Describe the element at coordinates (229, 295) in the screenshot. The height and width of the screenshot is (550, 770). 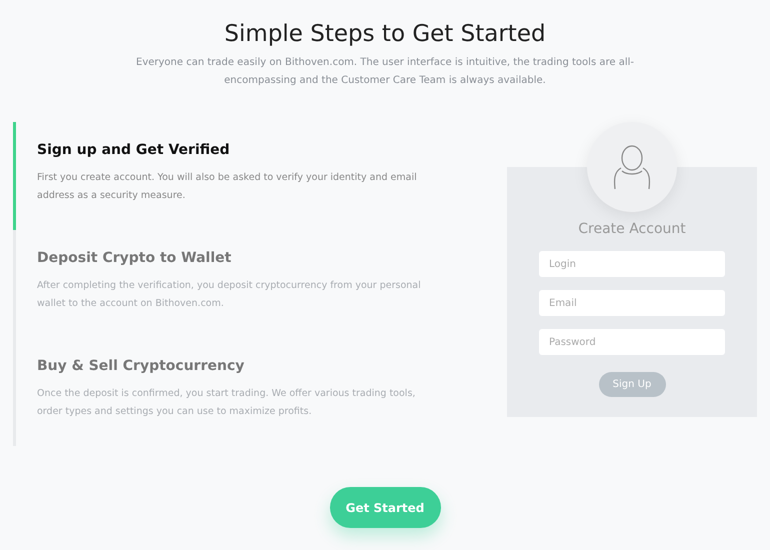
I see `step-description: After completing the verification, you deposit cryptocurrency from your personal wallet to the account on Bithoven.com.` at that location.